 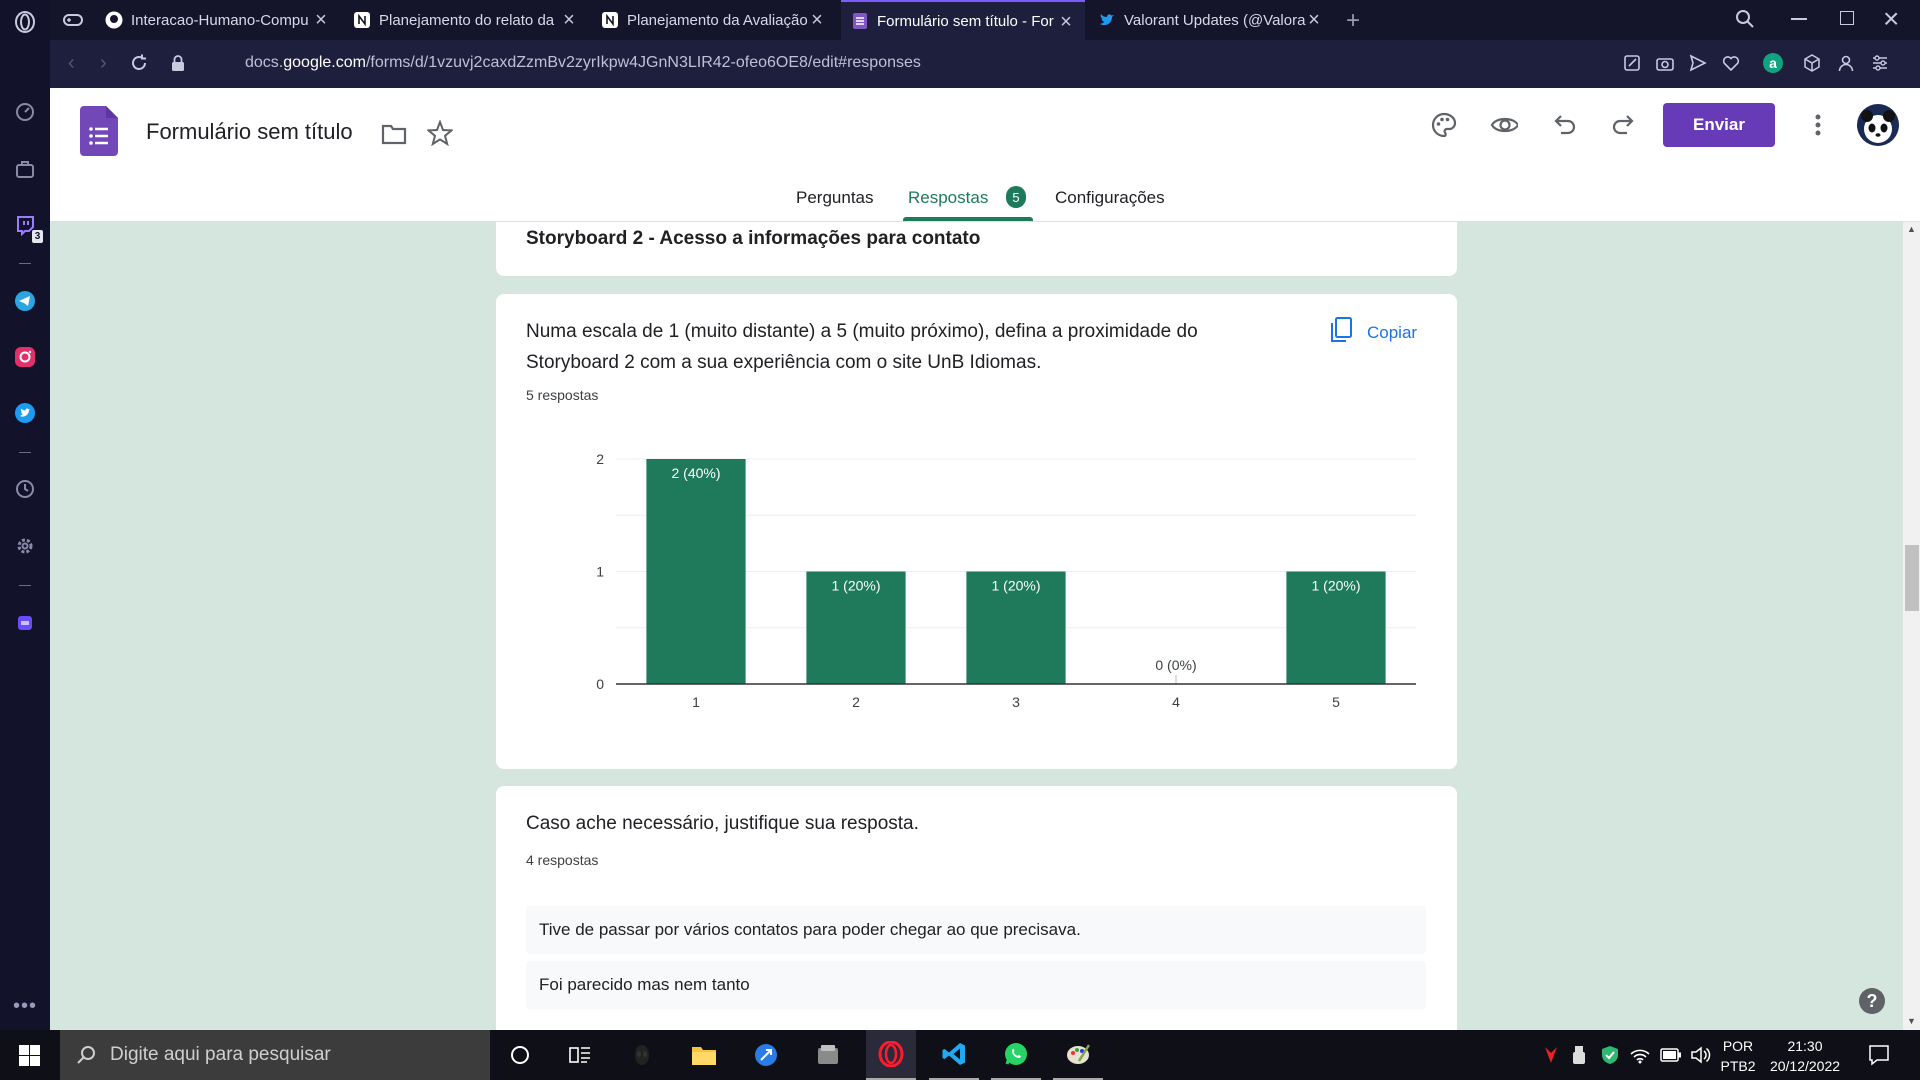 I want to click on tab-settings: Configurações, so click(x=1110, y=198).